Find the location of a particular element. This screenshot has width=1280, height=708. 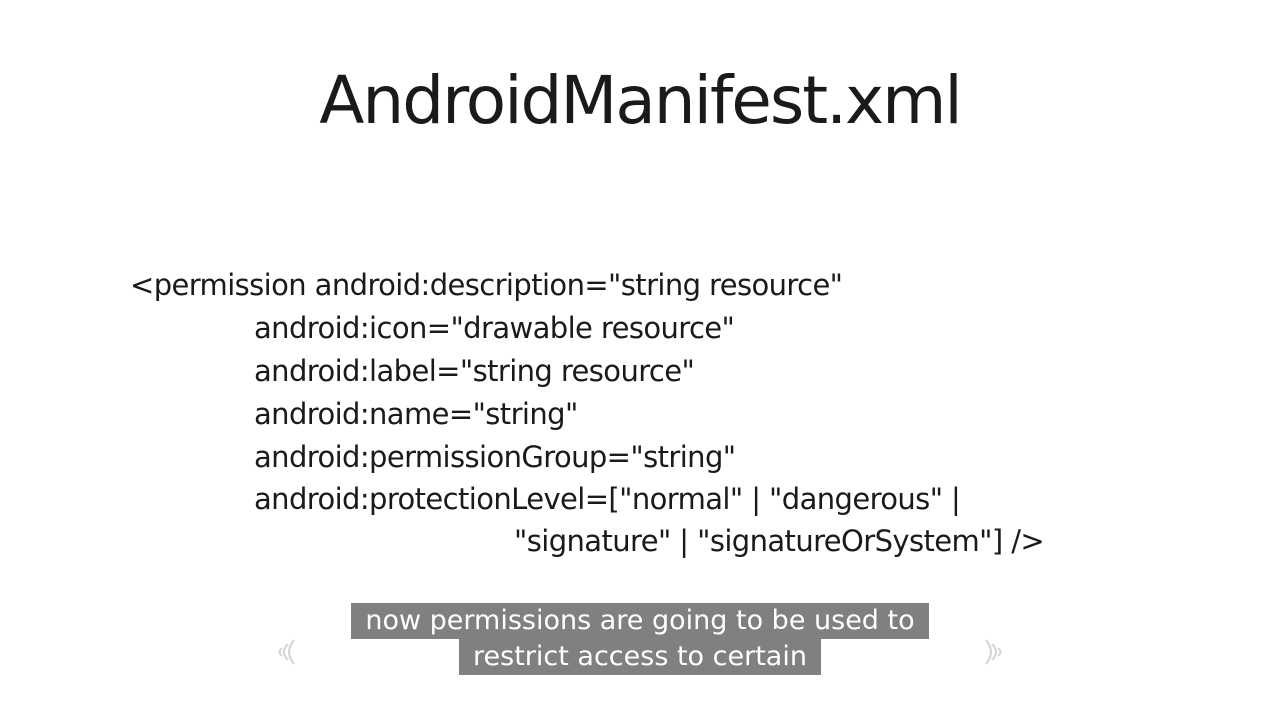

code-line: android:icon="drawable resource" is located at coordinates (494, 328).